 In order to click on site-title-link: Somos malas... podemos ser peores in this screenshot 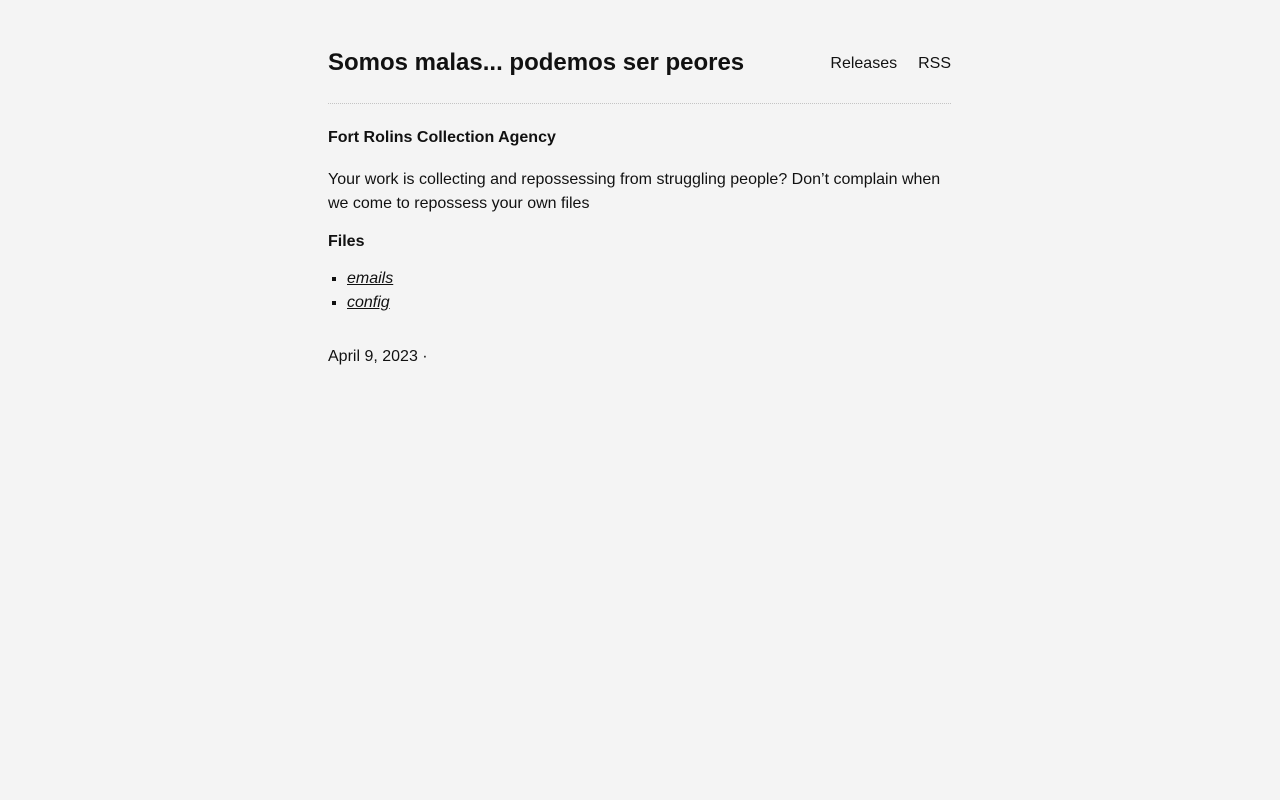, I will do `click(536, 63)`.